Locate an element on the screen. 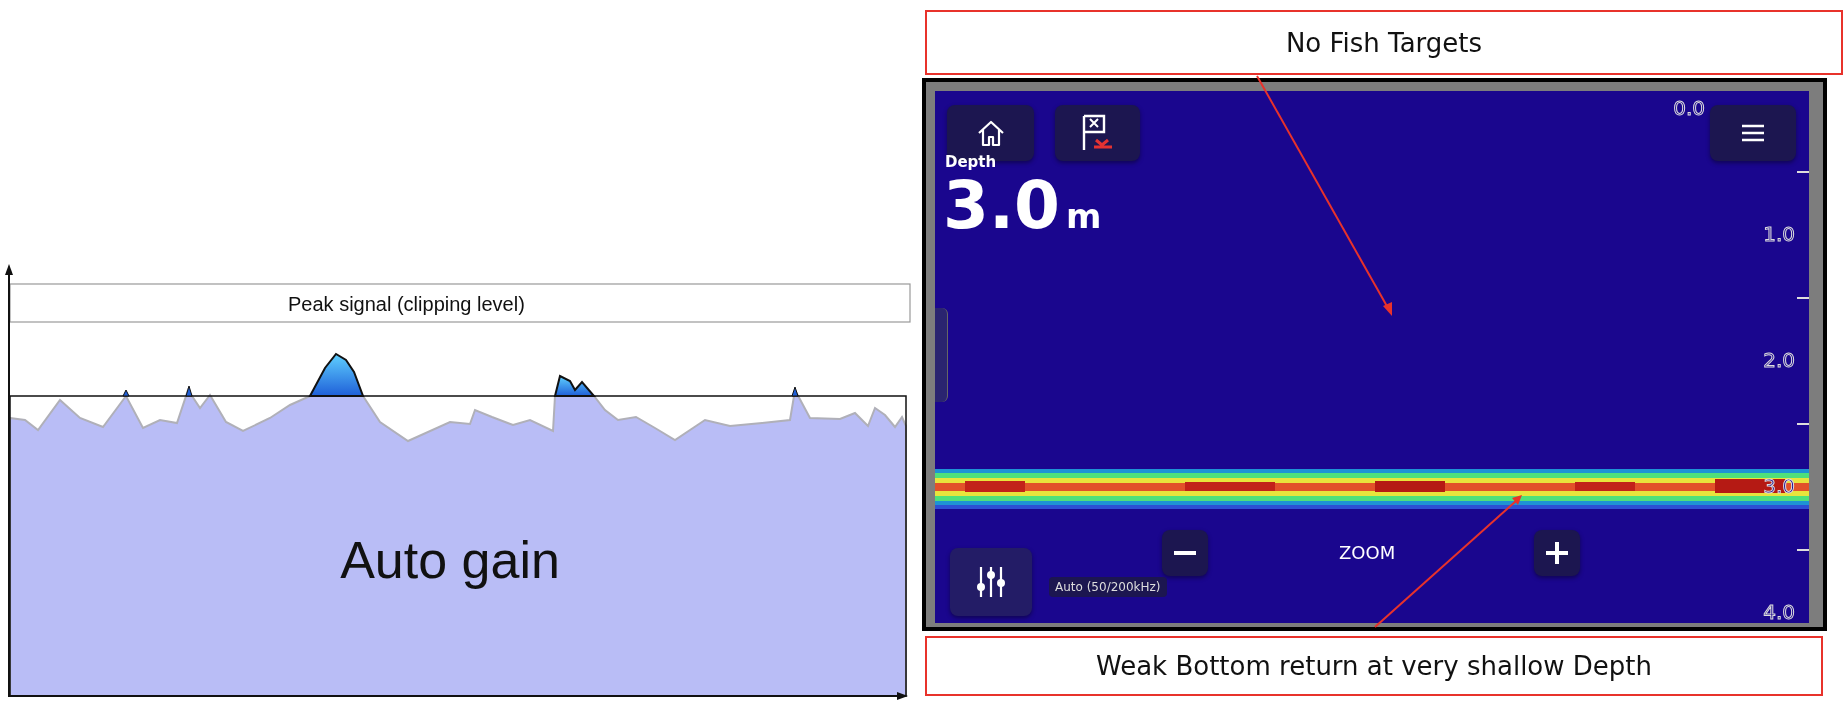 The width and height of the screenshot is (1846, 714). area-label: Auto gain is located at coordinates (450, 560).